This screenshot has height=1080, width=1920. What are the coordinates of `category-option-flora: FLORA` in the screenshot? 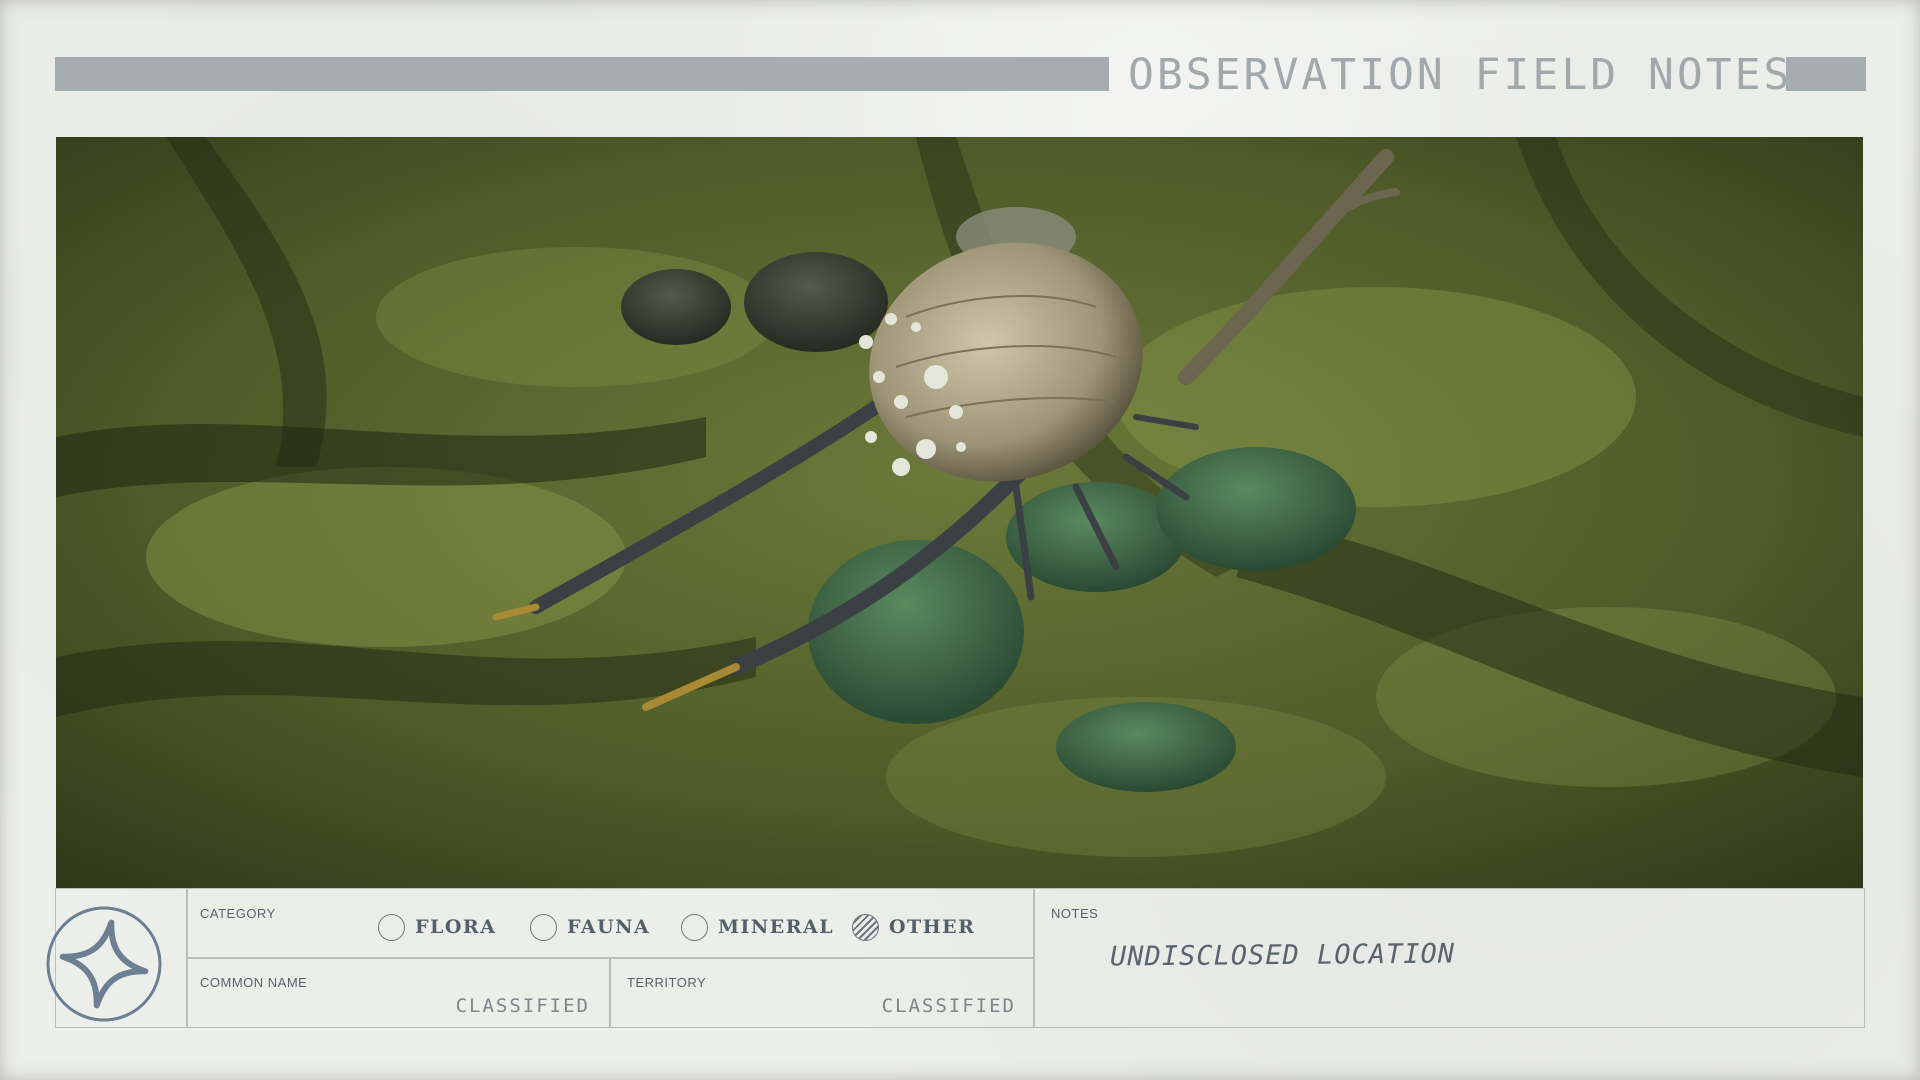 It's located at (437, 927).